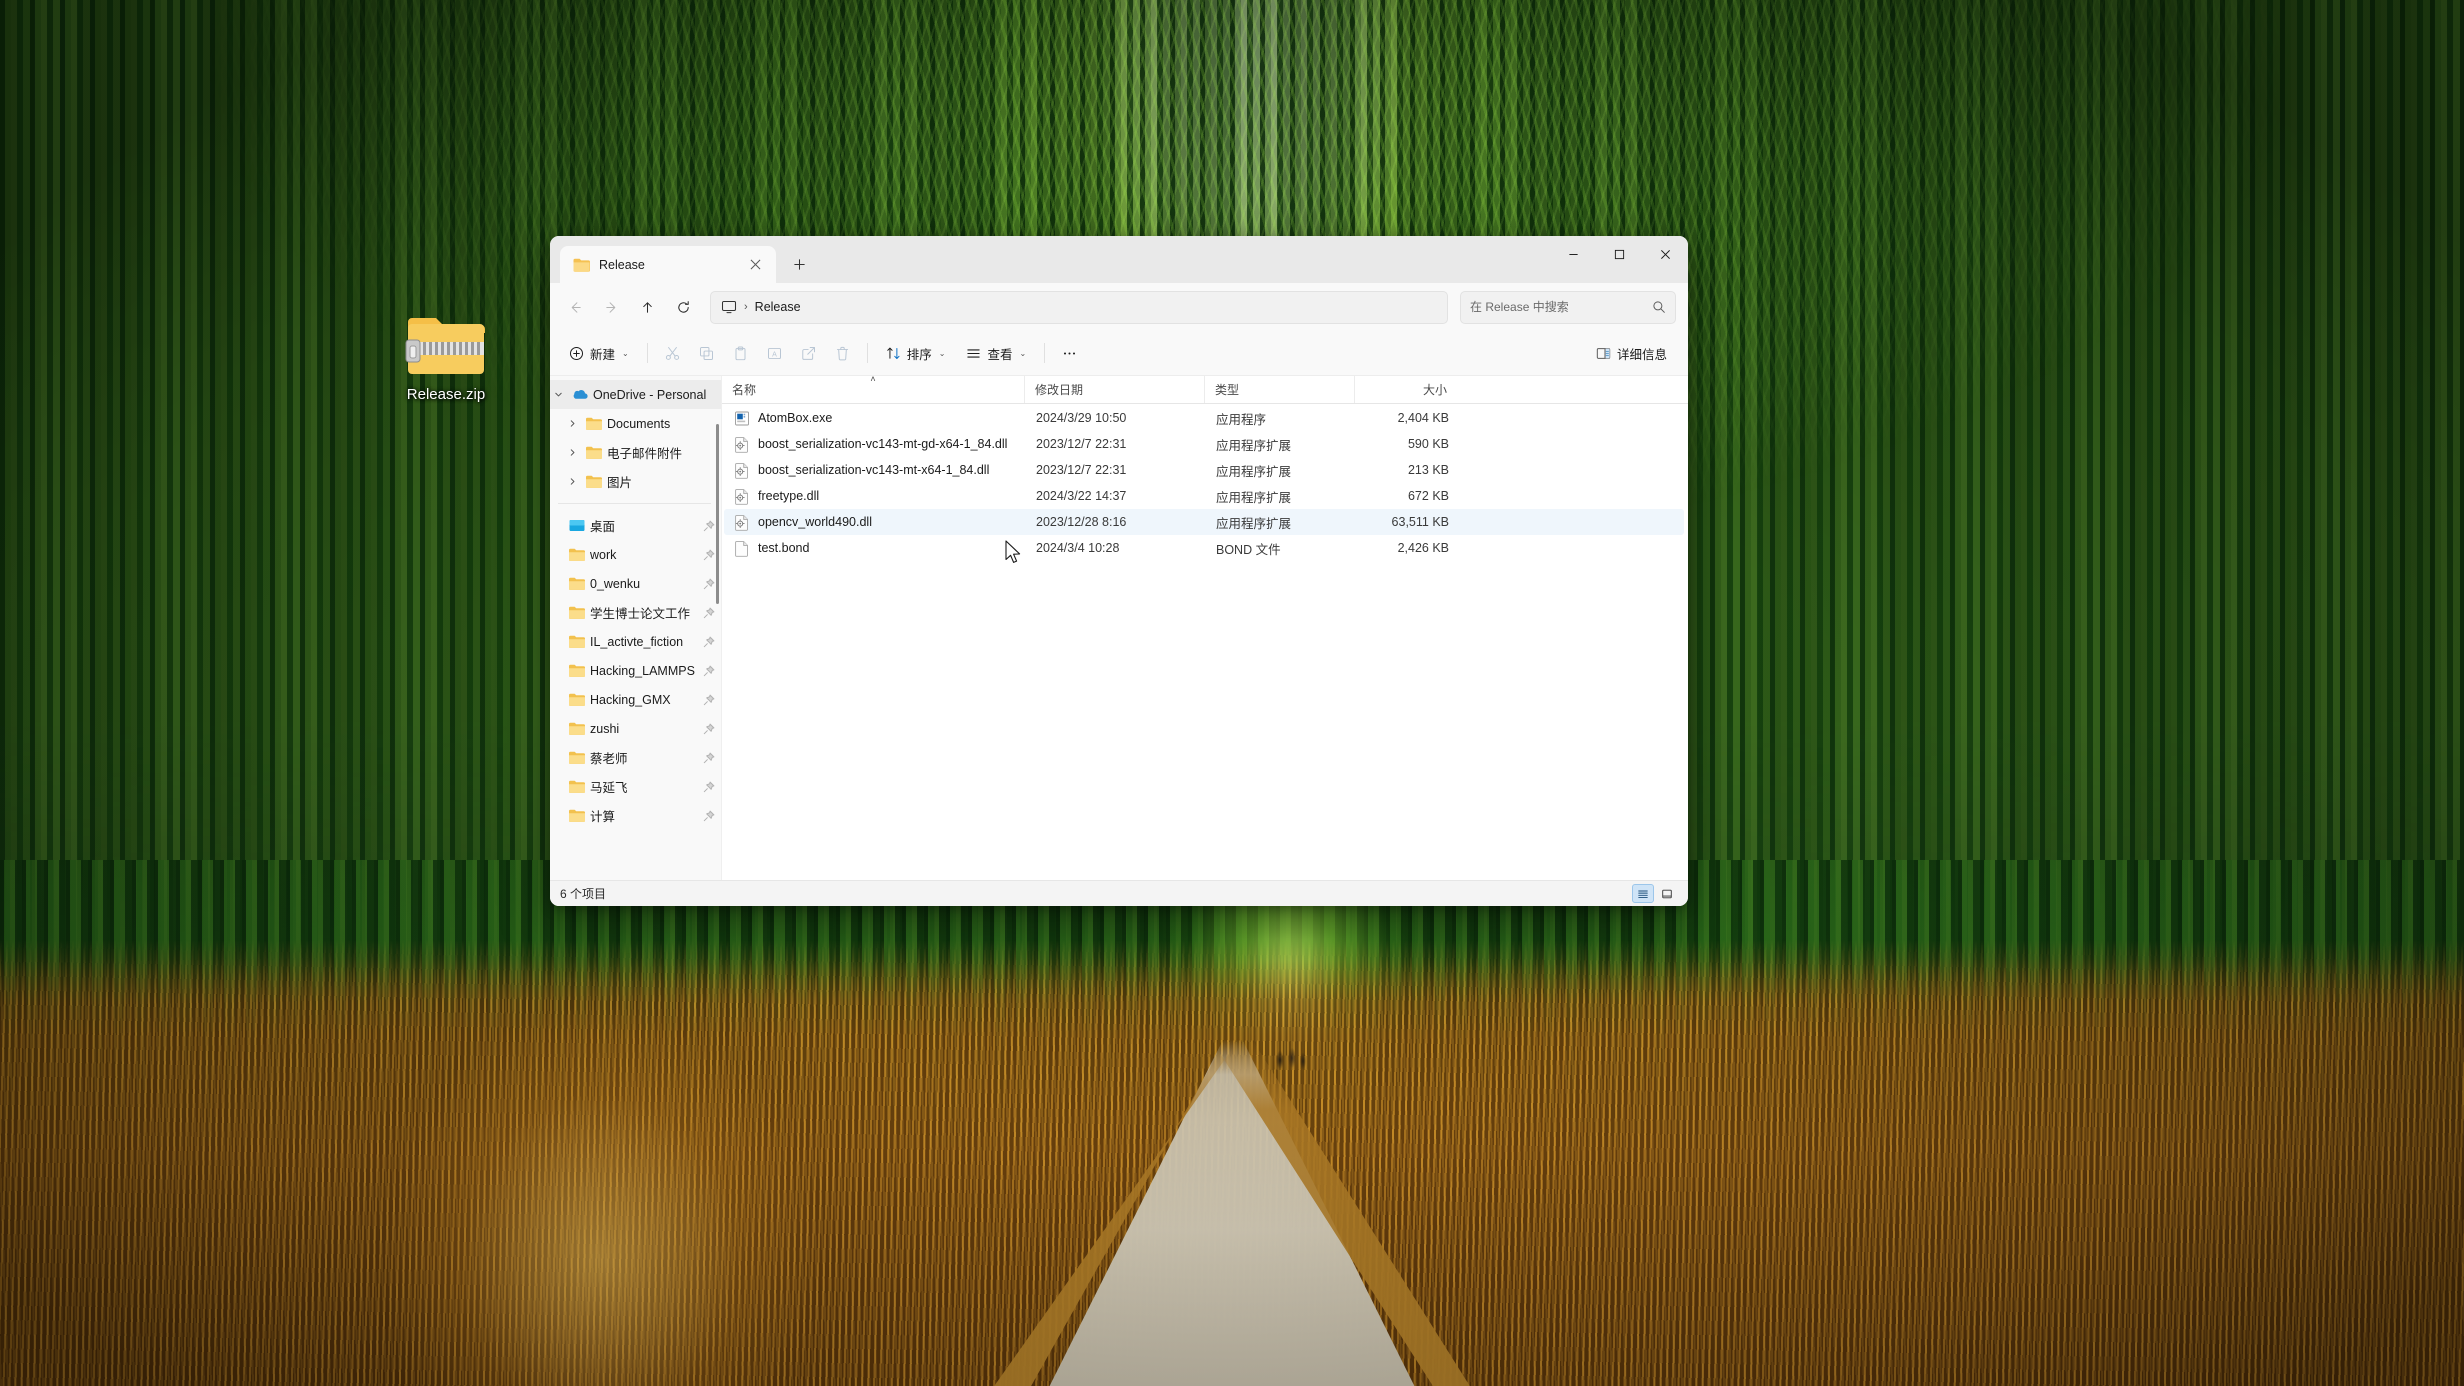 This screenshot has height=1386, width=2464. Describe the element at coordinates (605, 728) in the screenshot. I see `sidebar-item-label: zushi` at that location.